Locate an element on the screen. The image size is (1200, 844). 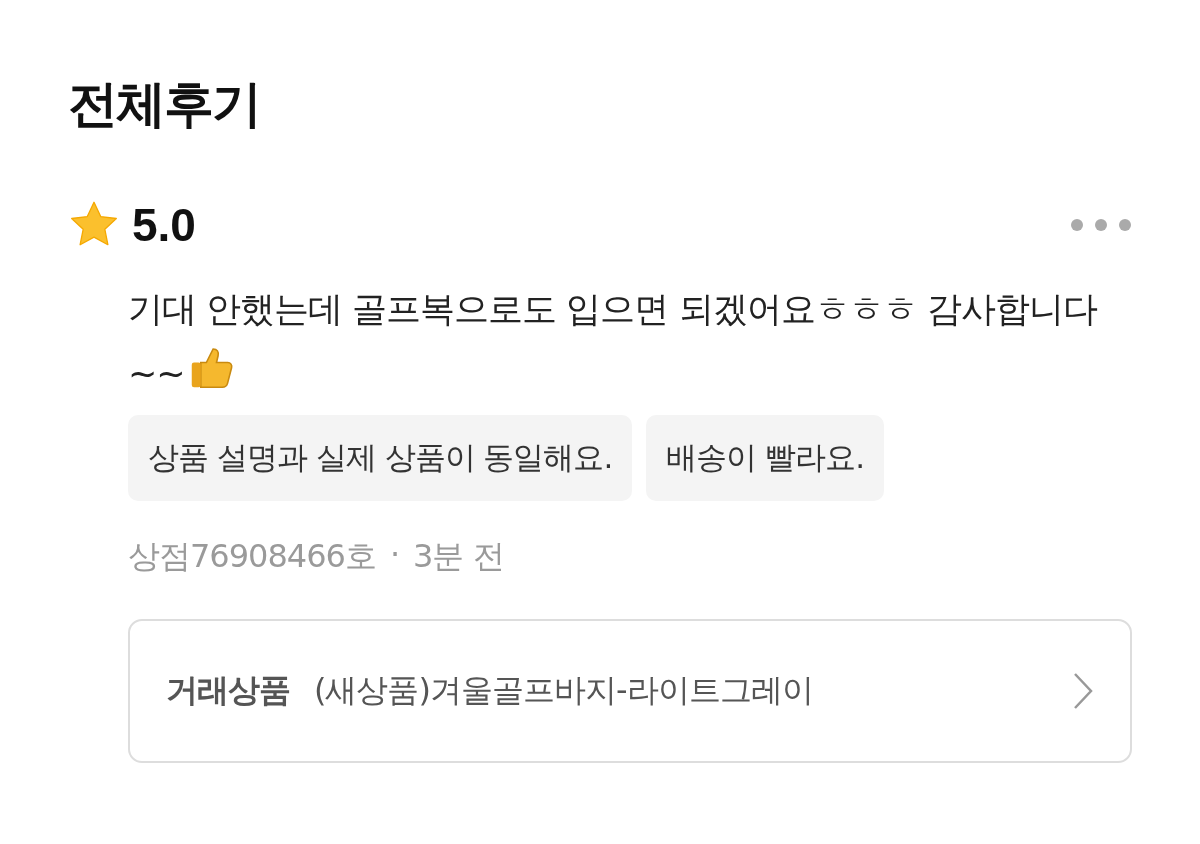
chevron-right-icon is located at coordinates (1083, 691).